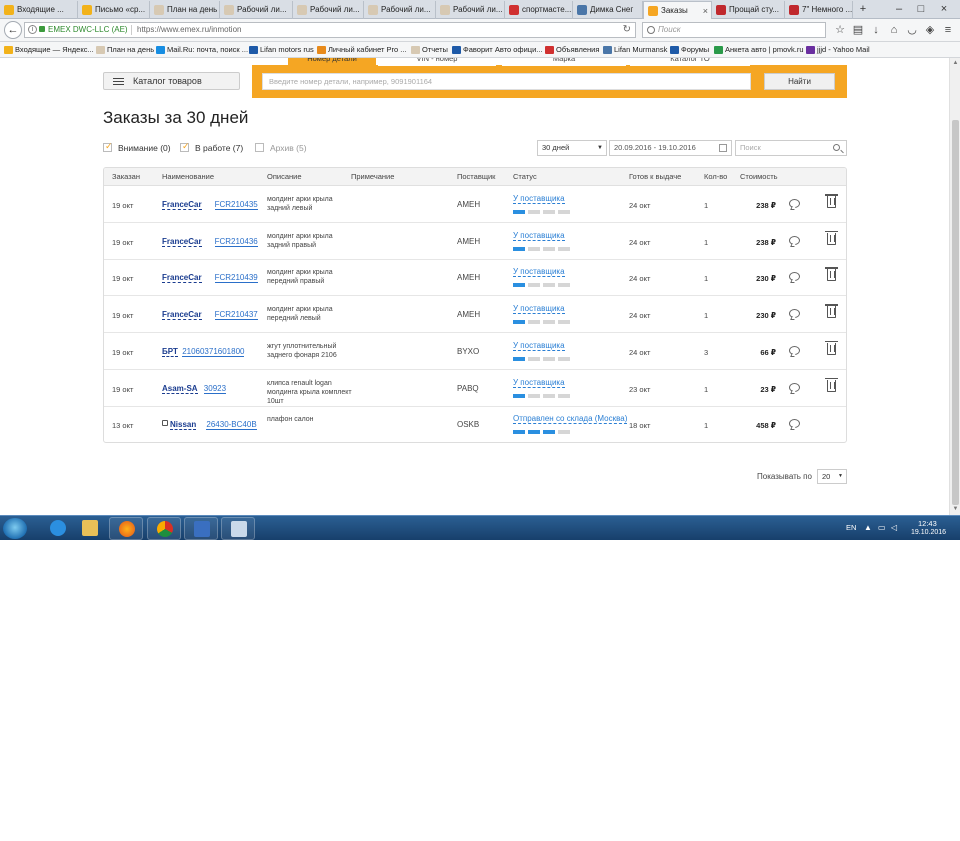 This screenshot has height=841, width=960. I want to click on bookmark-item: Форумы, so click(689, 50).